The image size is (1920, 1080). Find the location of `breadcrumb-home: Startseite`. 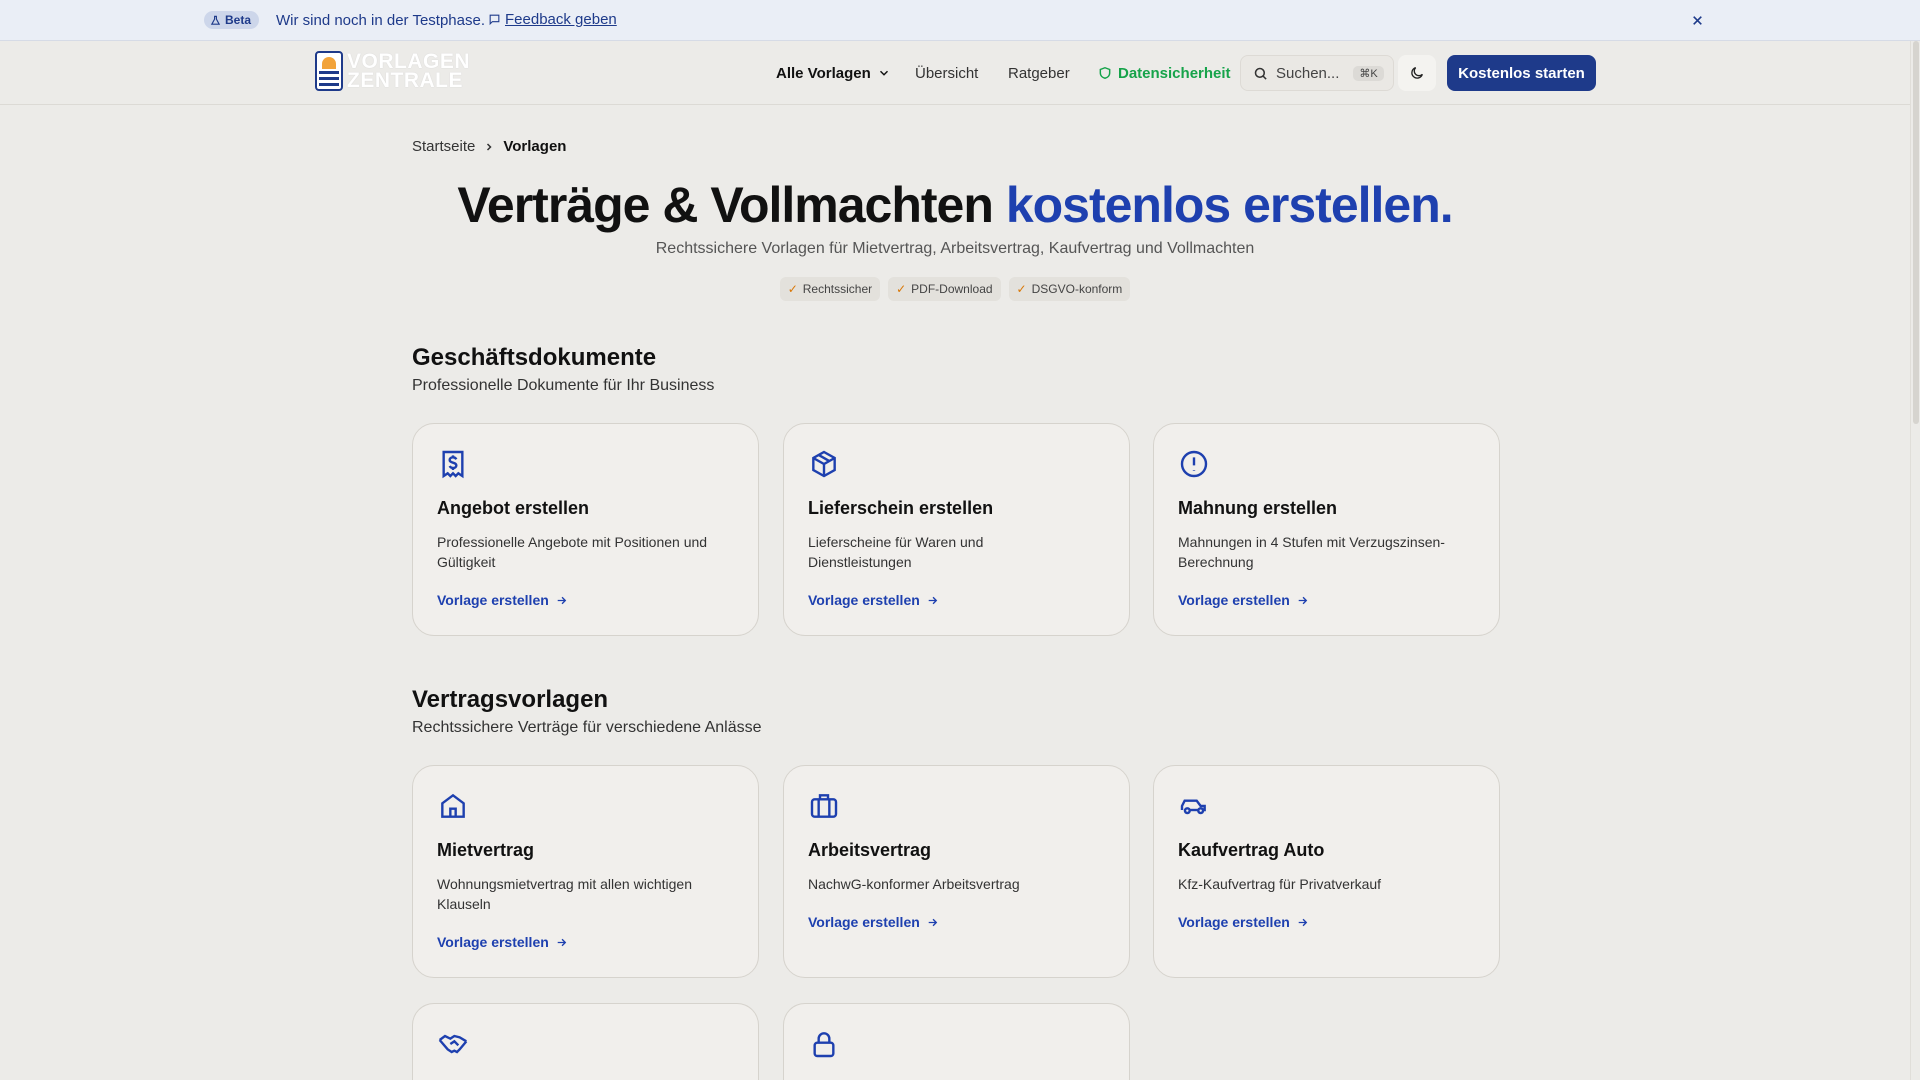

breadcrumb-home: Startseite is located at coordinates (443, 146).